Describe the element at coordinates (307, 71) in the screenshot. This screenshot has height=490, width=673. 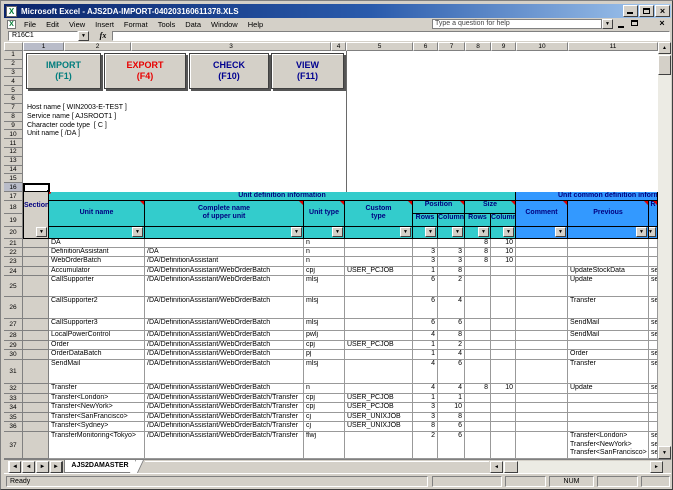
I see `macro-button-view: VIEW (F11)` at that location.